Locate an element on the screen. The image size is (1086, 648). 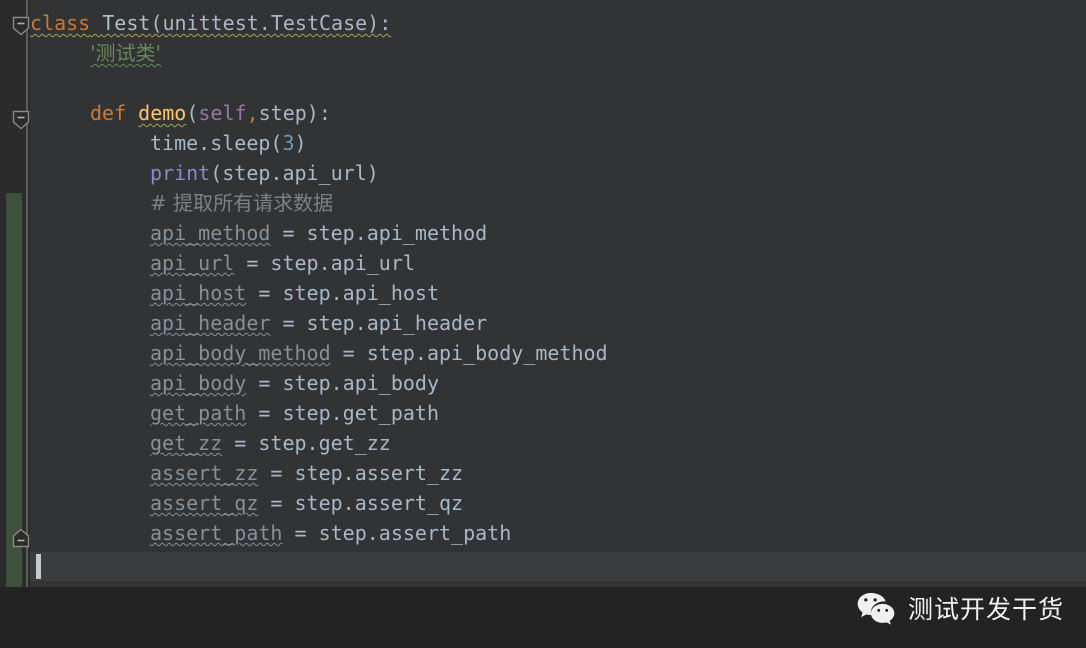
code-token-builtin: print is located at coordinates (180, 173).